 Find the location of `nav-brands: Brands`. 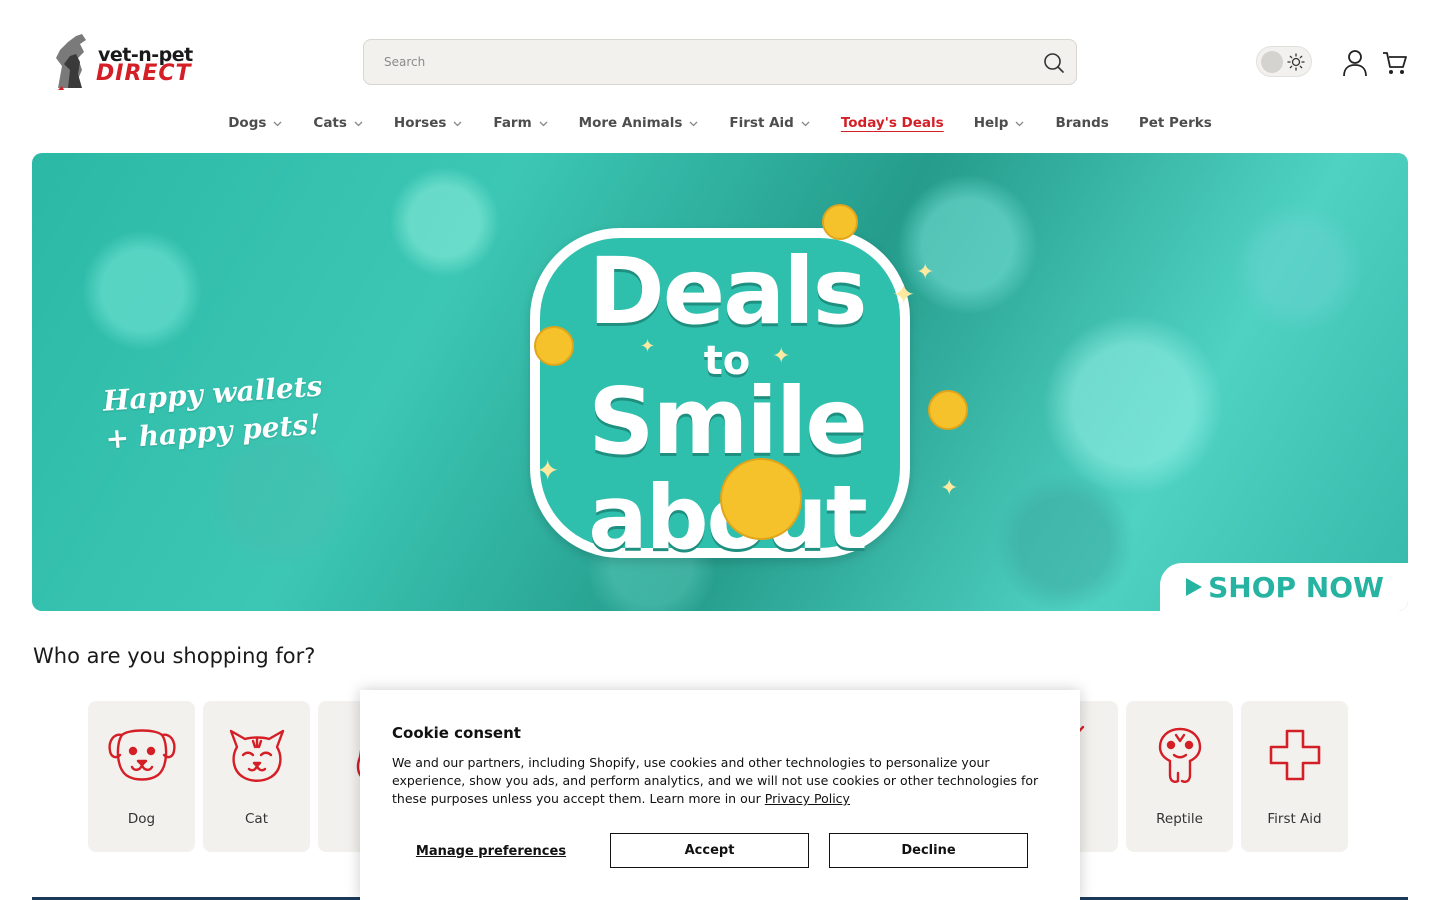

nav-brands: Brands is located at coordinates (1081, 123).